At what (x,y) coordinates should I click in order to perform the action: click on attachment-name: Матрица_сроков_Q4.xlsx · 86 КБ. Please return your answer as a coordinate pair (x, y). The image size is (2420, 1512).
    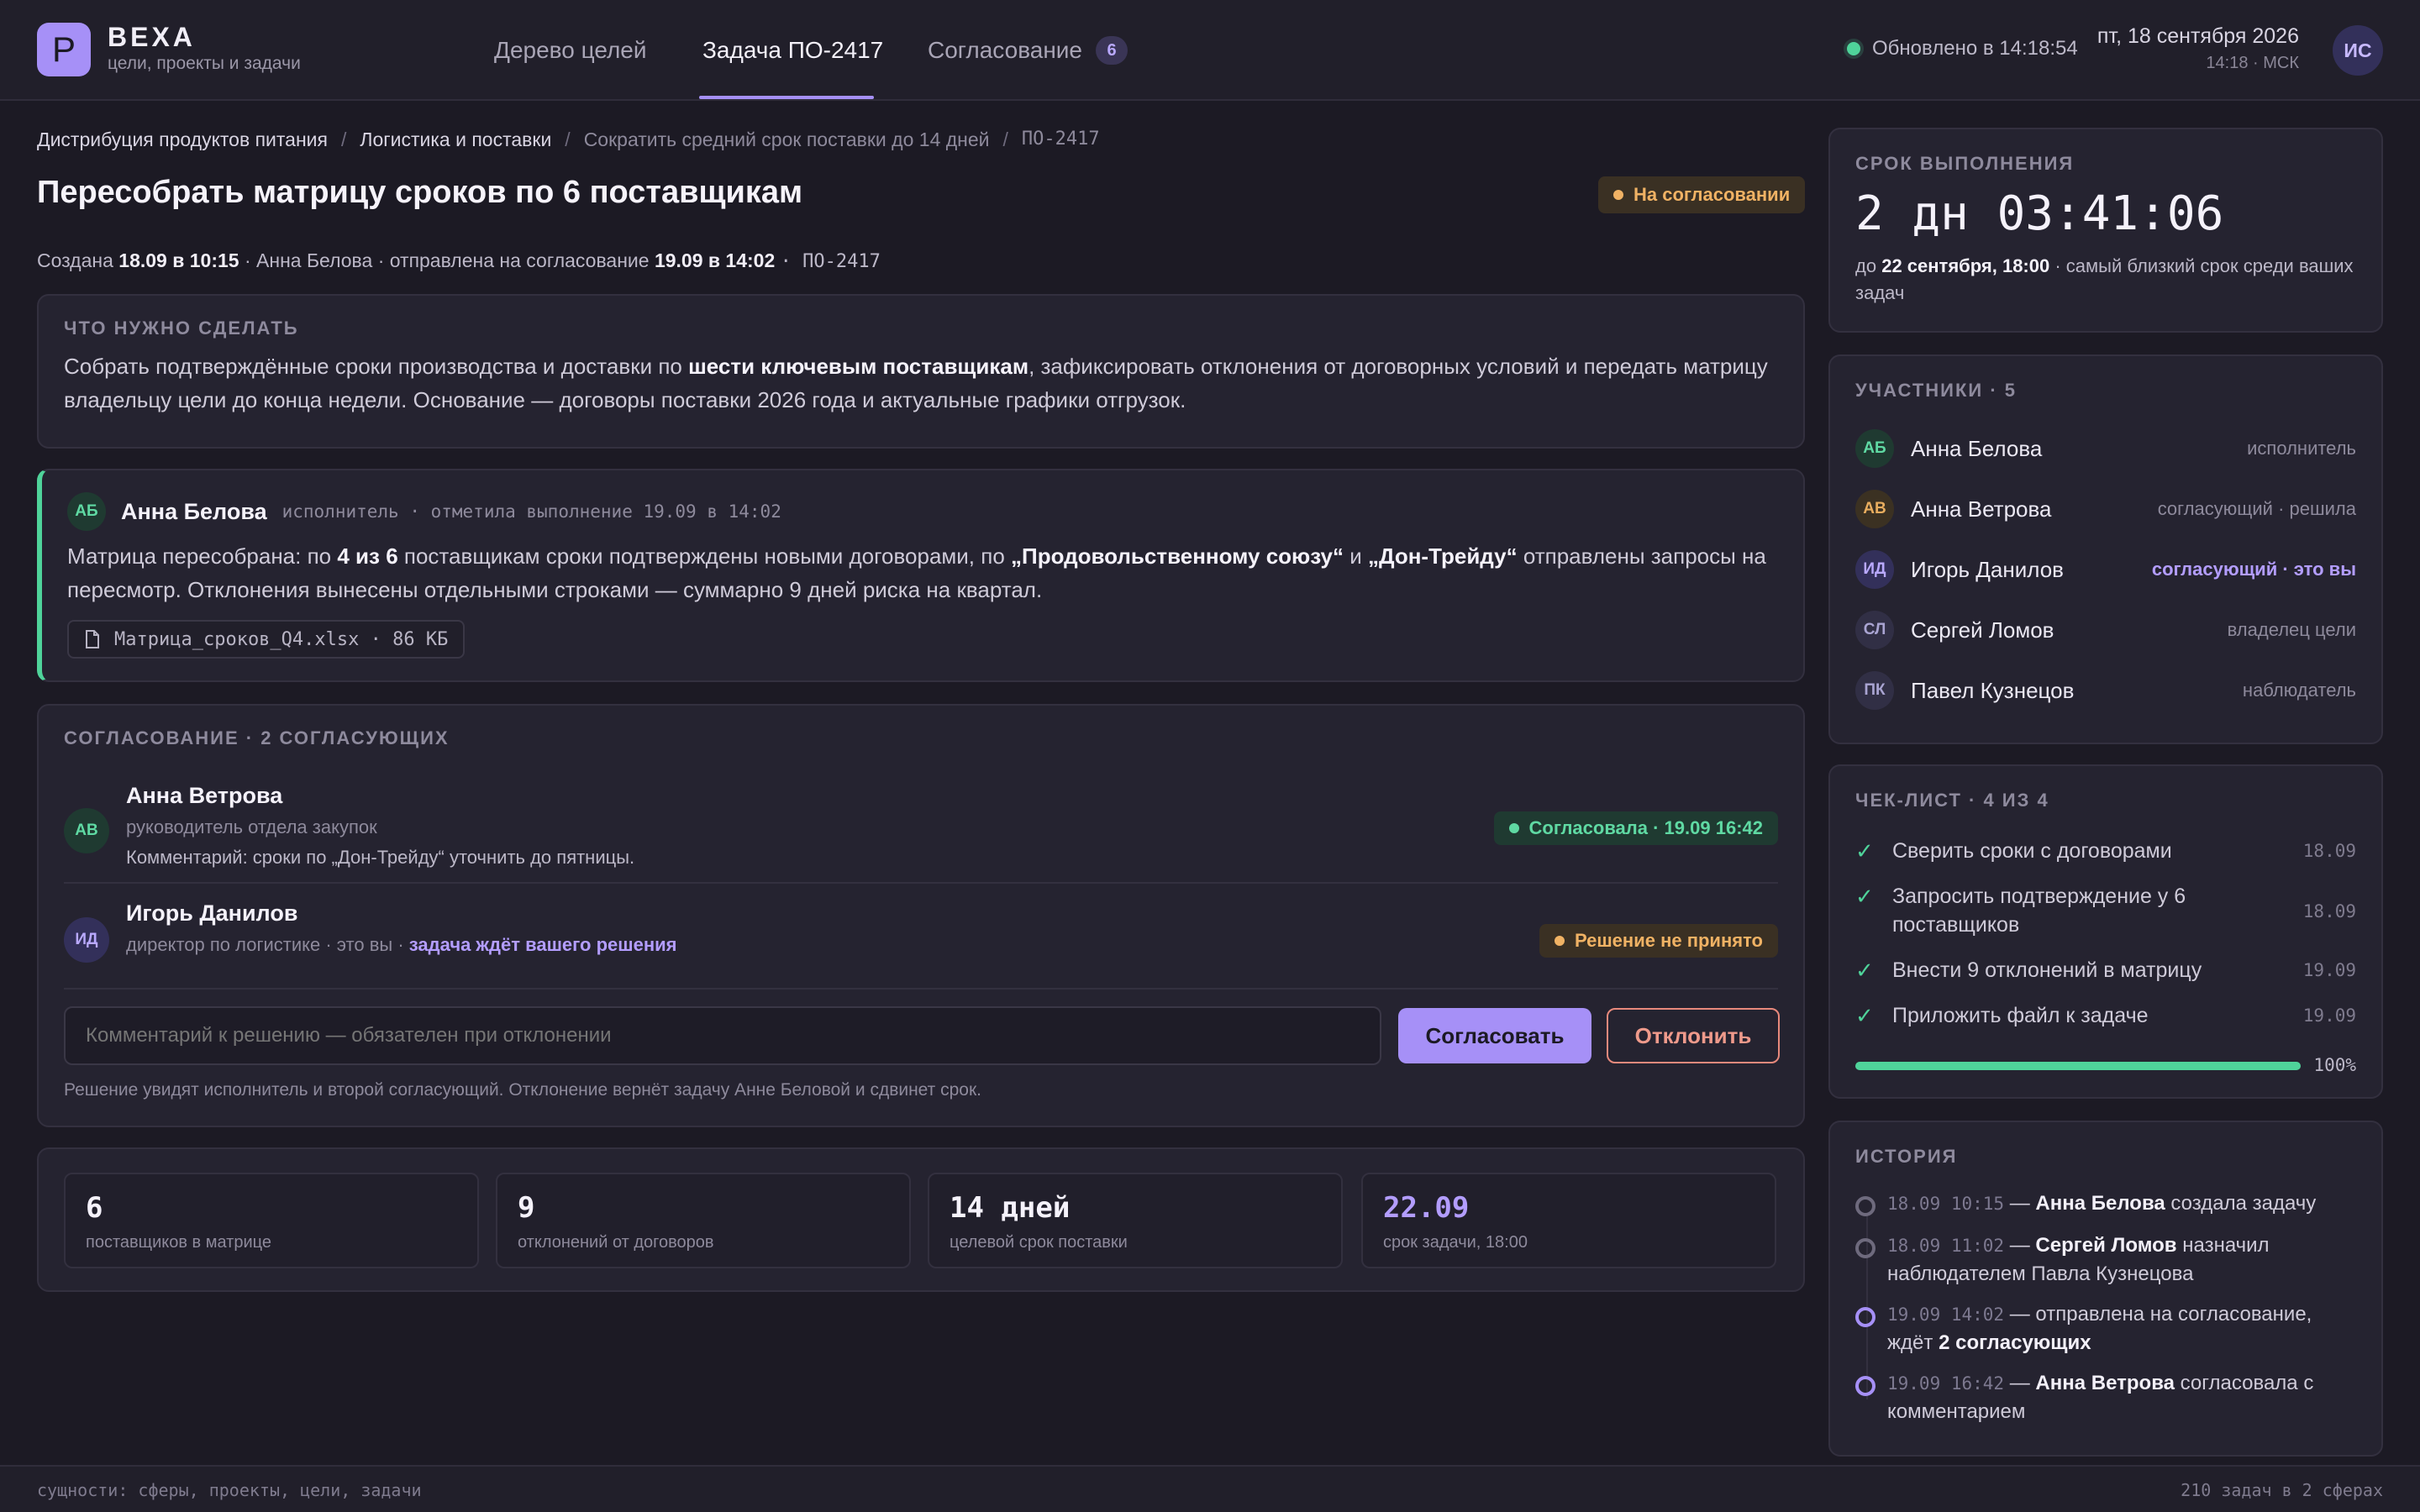
    Looking at the image, I should click on (281, 639).